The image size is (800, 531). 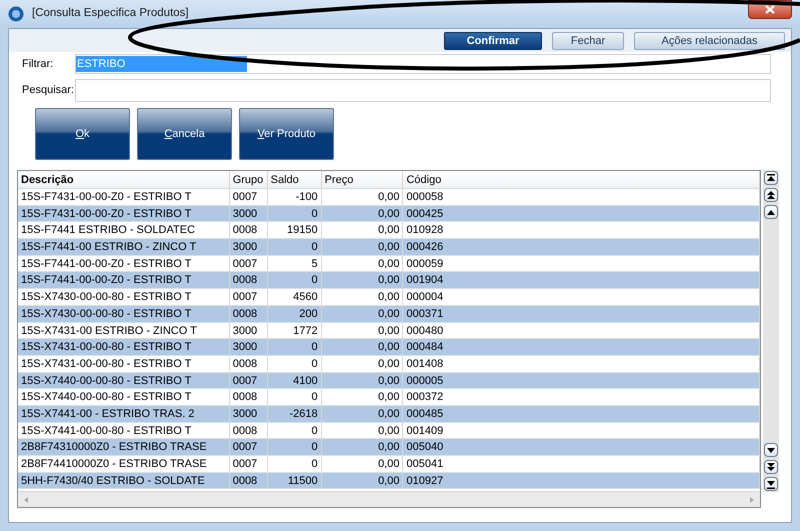 What do you see at coordinates (771, 212) in the screenshot?
I see `scroll-up-button` at bounding box center [771, 212].